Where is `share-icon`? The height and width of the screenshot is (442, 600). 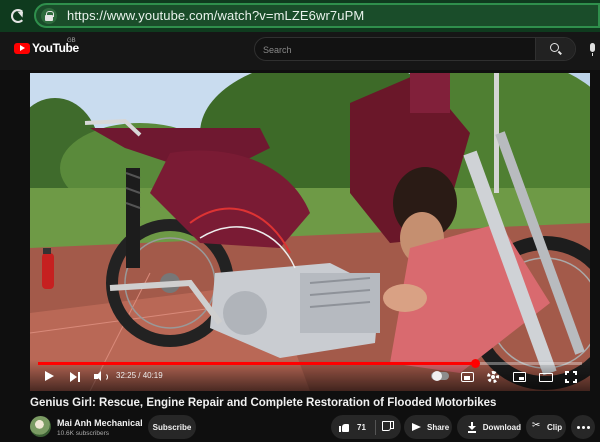 share-icon is located at coordinates (416, 427).